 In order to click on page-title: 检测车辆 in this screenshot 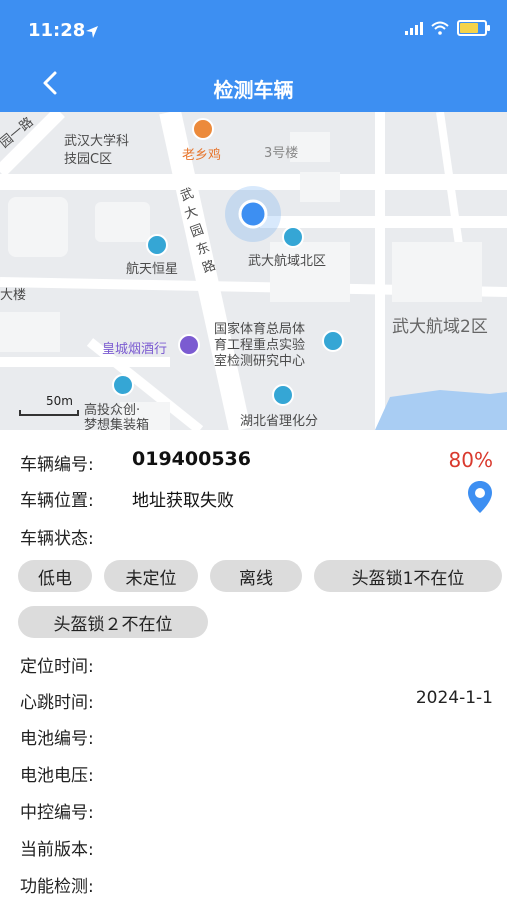, I will do `click(253, 90)`.